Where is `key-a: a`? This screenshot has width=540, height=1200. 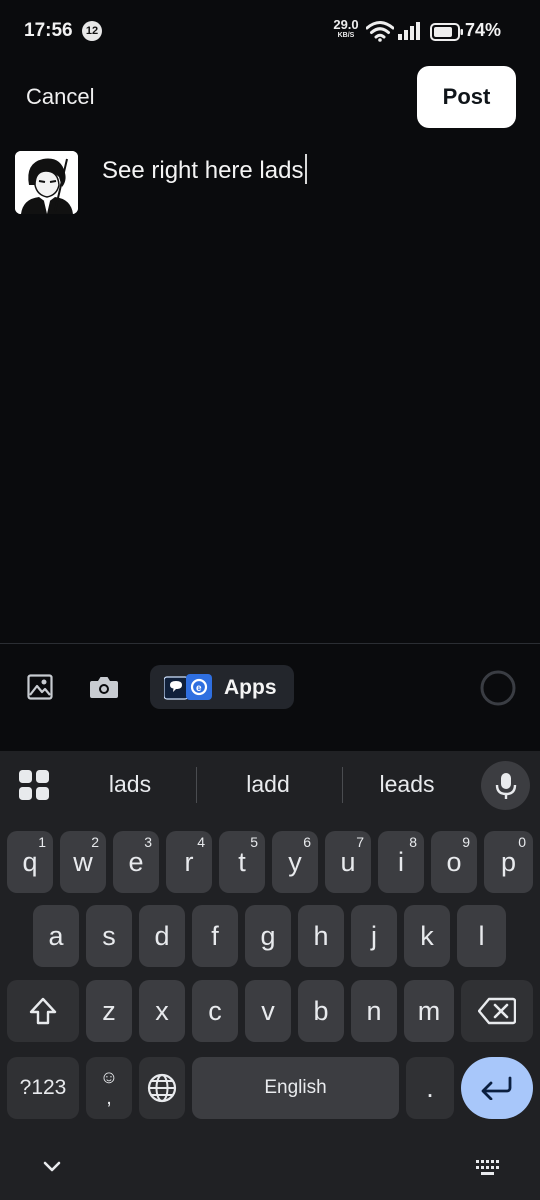
key-a: a is located at coordinates (56, 936).